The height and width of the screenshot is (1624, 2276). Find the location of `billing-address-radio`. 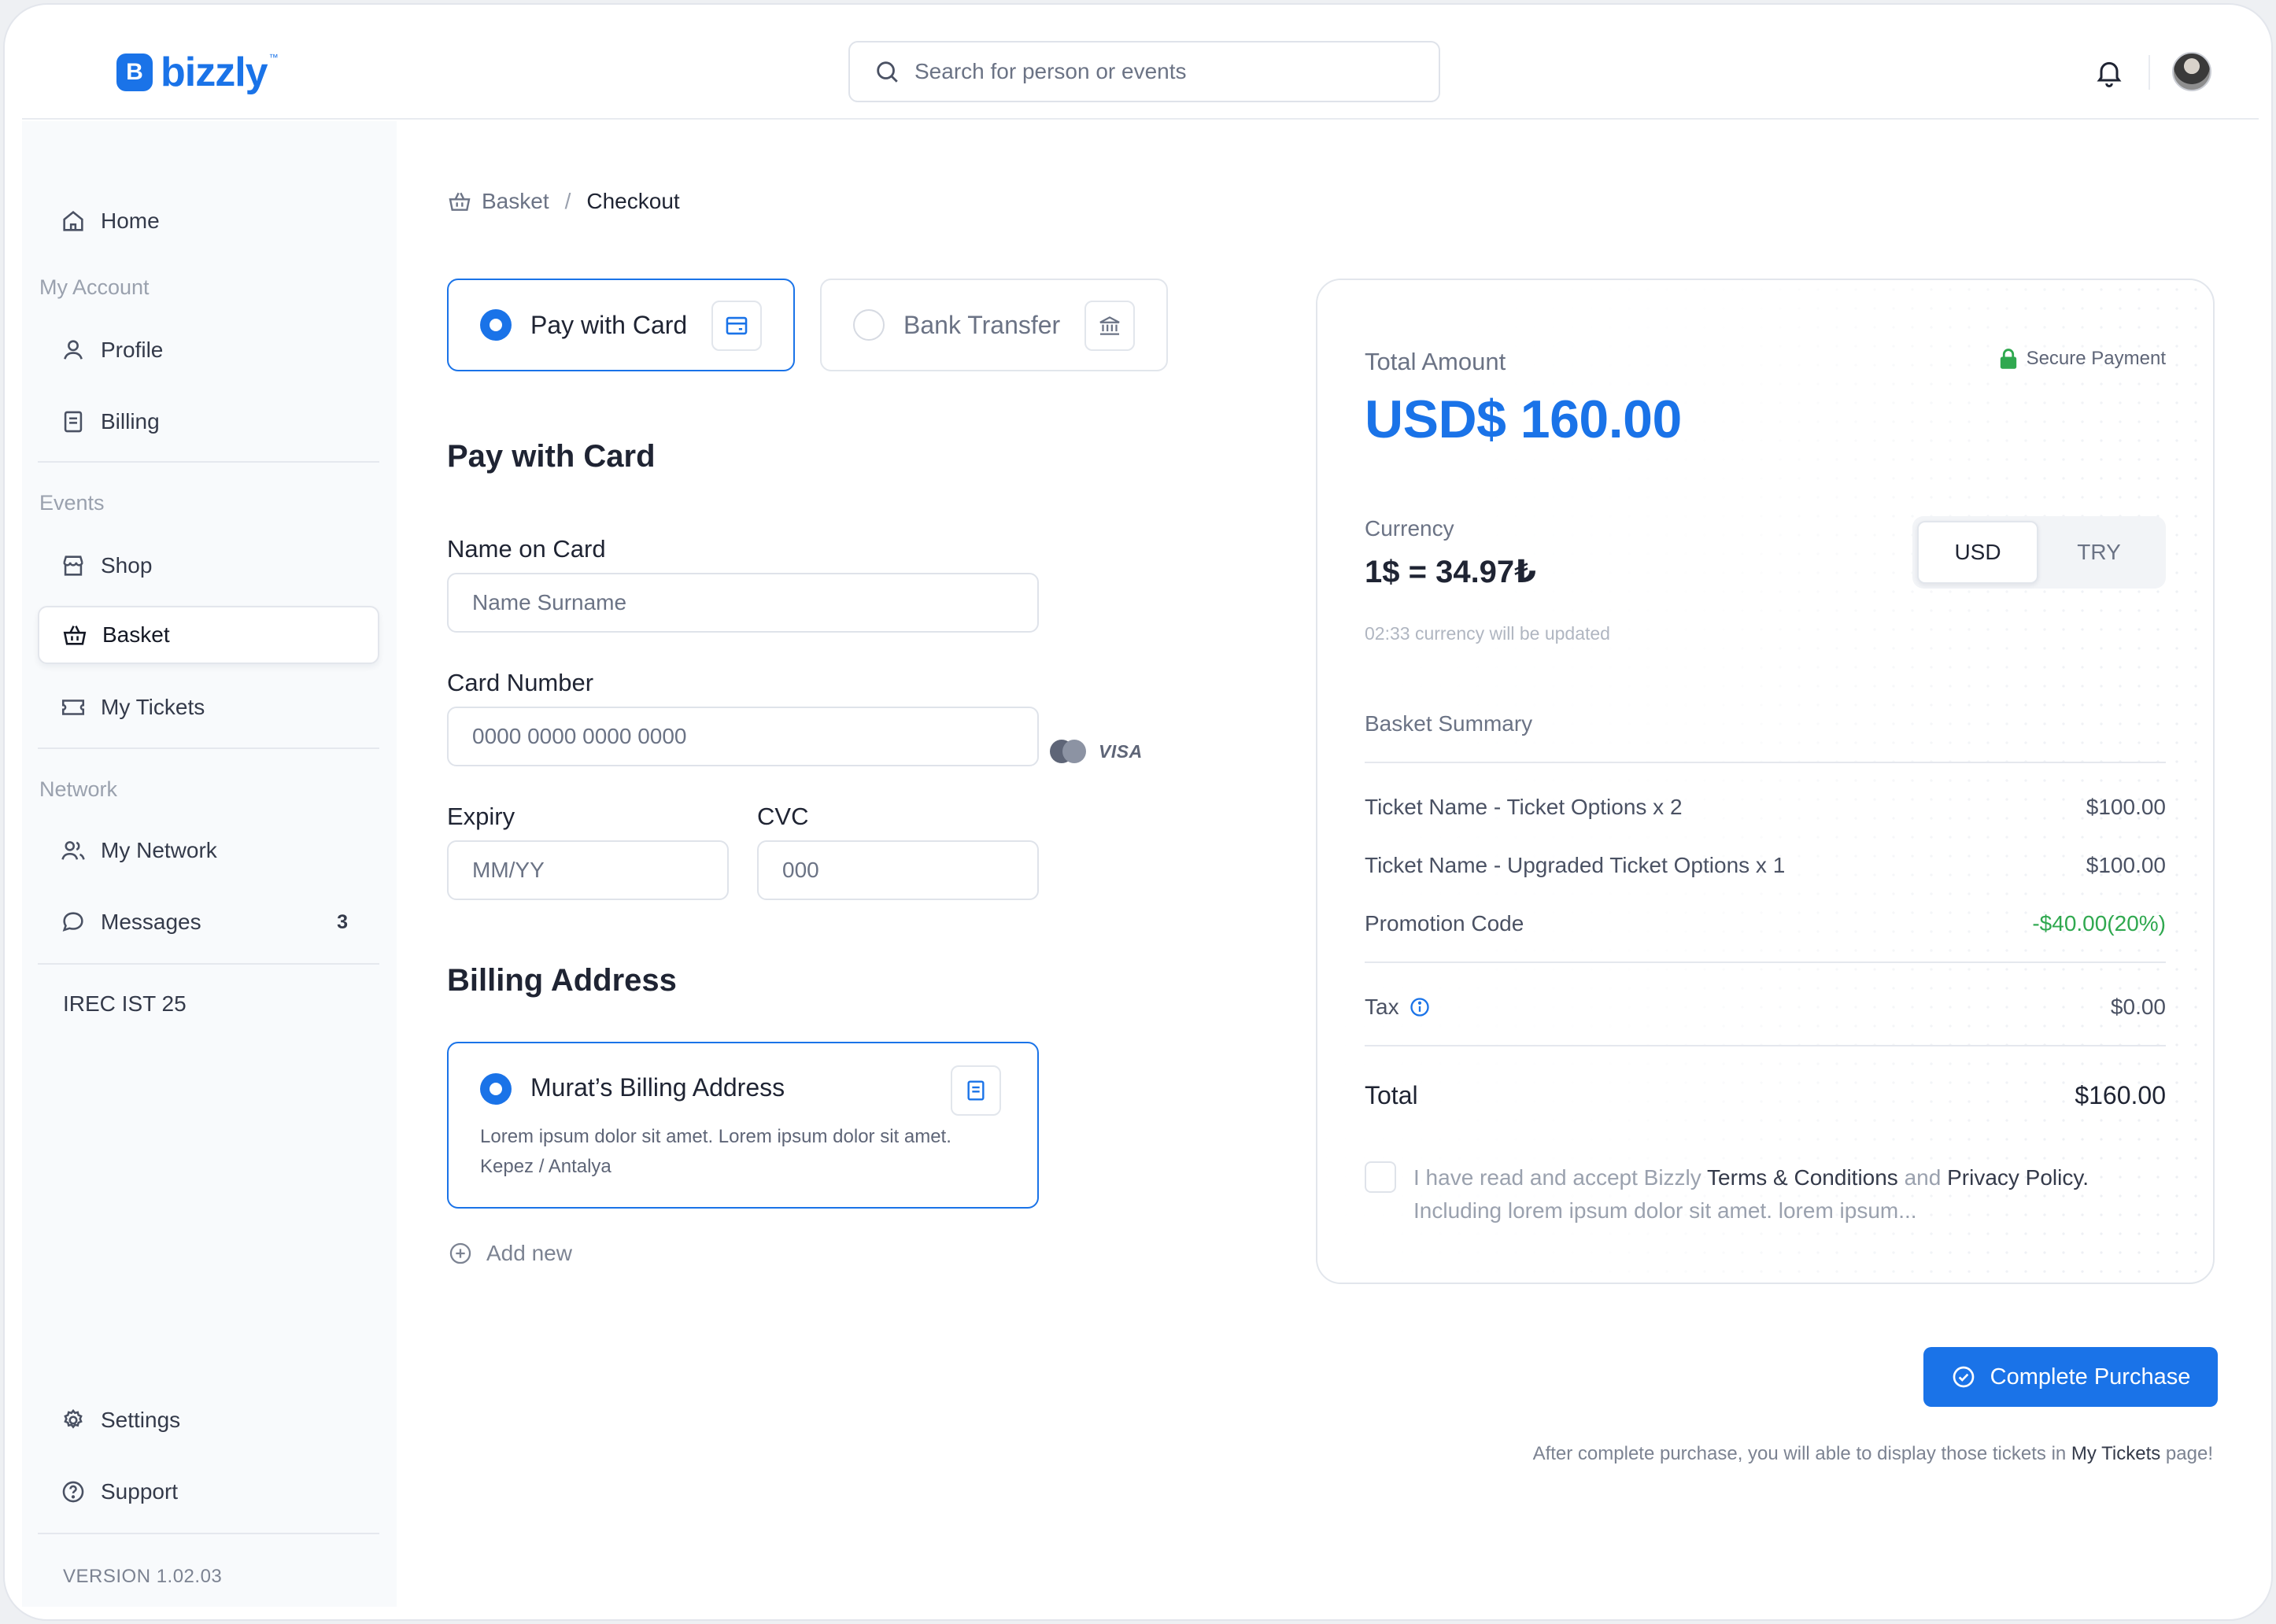

billing-address-radio is located at coordinates (496, 1089).